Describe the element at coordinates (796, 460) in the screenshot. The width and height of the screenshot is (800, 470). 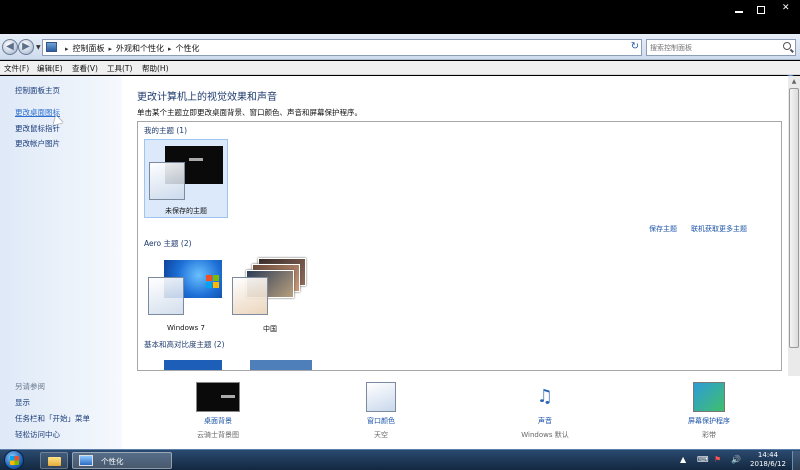
I see `show-desktop-button` at that location.